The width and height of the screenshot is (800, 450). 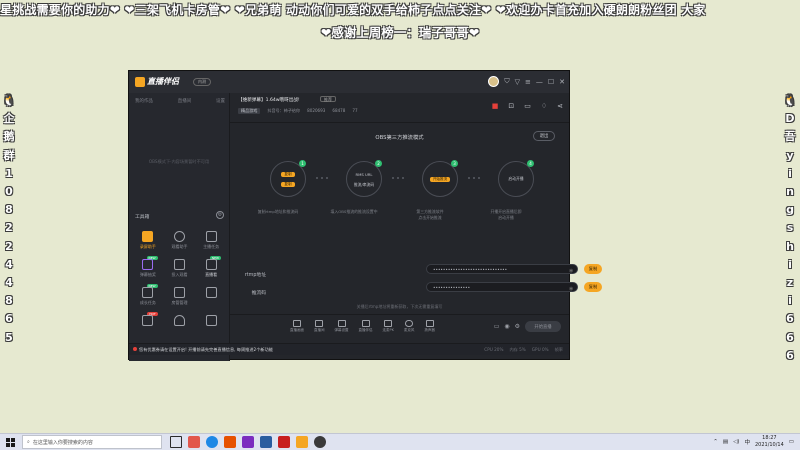 I want to click on microphone-icon, so click(x=409, y=323).